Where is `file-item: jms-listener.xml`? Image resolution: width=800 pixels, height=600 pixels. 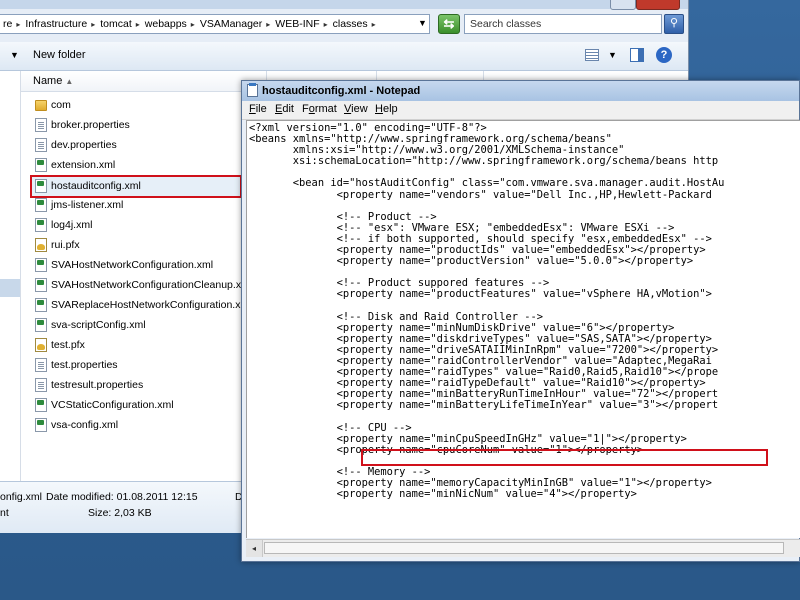
file-item: jms-listener.xml is located at coordinates (79, 205).